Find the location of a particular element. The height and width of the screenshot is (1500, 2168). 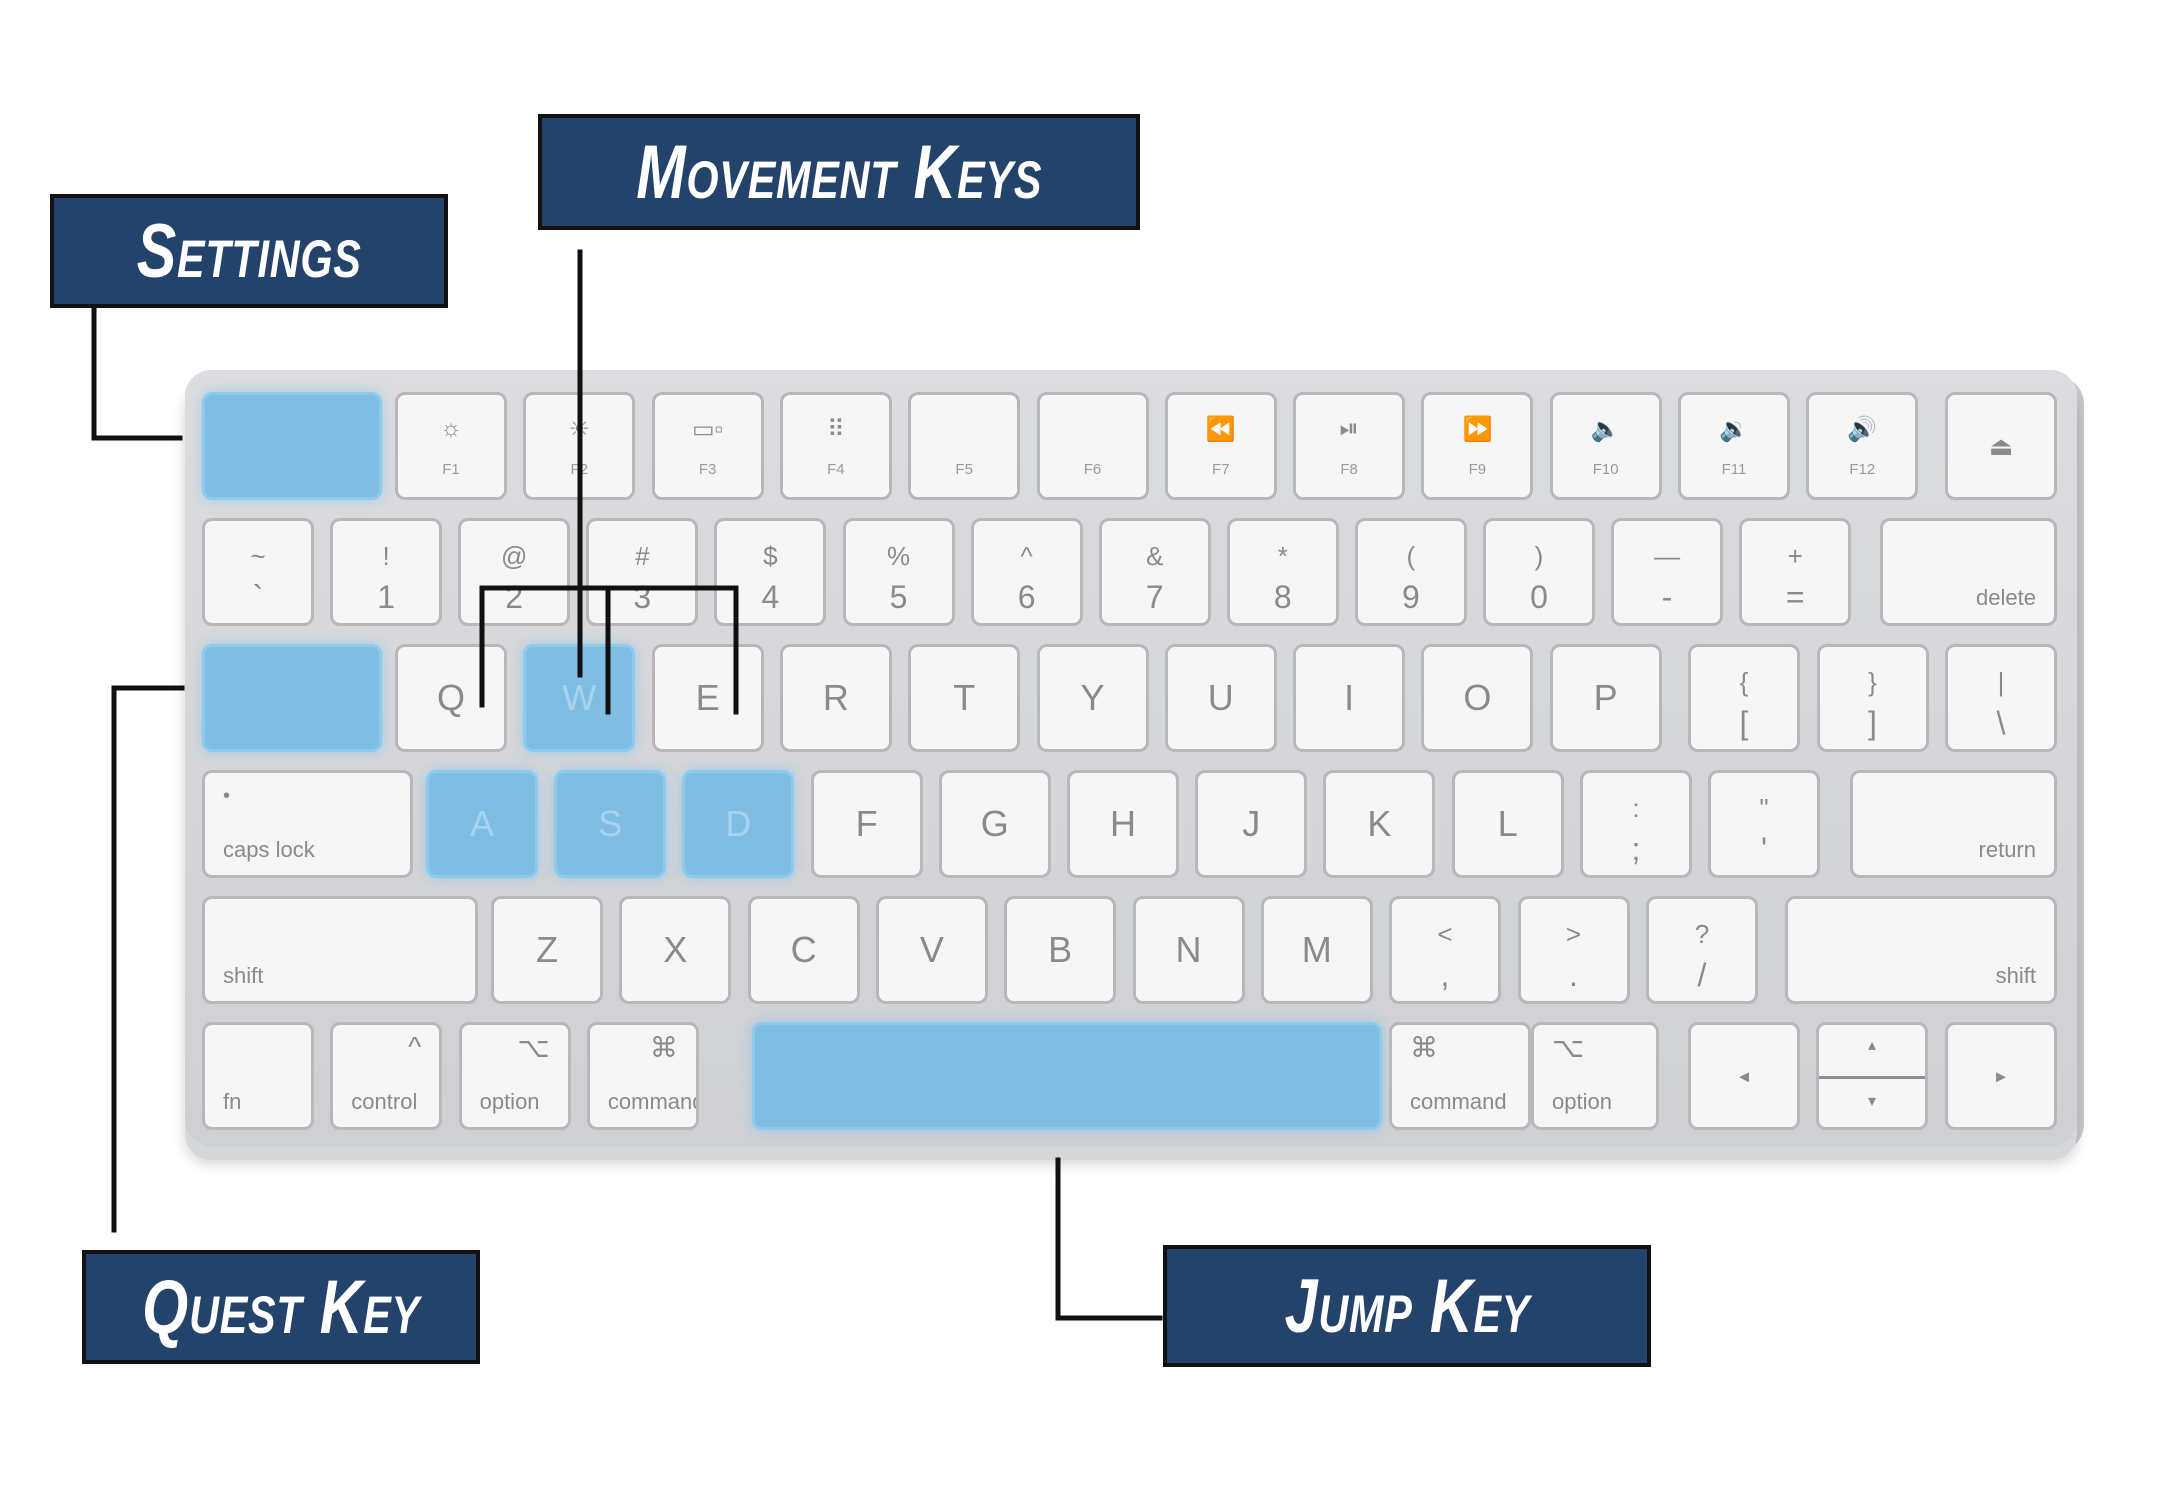

number-key-bottom-symbol: 0 is located at coordinates (1539, 597).